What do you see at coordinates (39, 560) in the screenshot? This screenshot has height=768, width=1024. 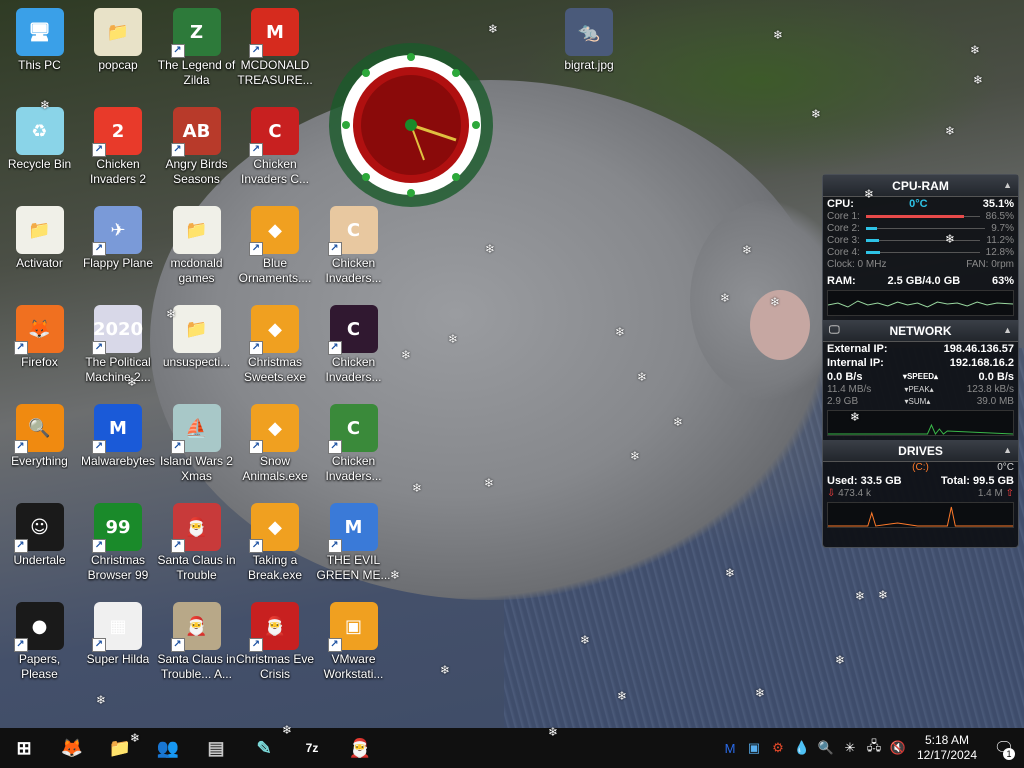 I see `desktop-icon-label: Undertale` at bounding box center [39, 560].